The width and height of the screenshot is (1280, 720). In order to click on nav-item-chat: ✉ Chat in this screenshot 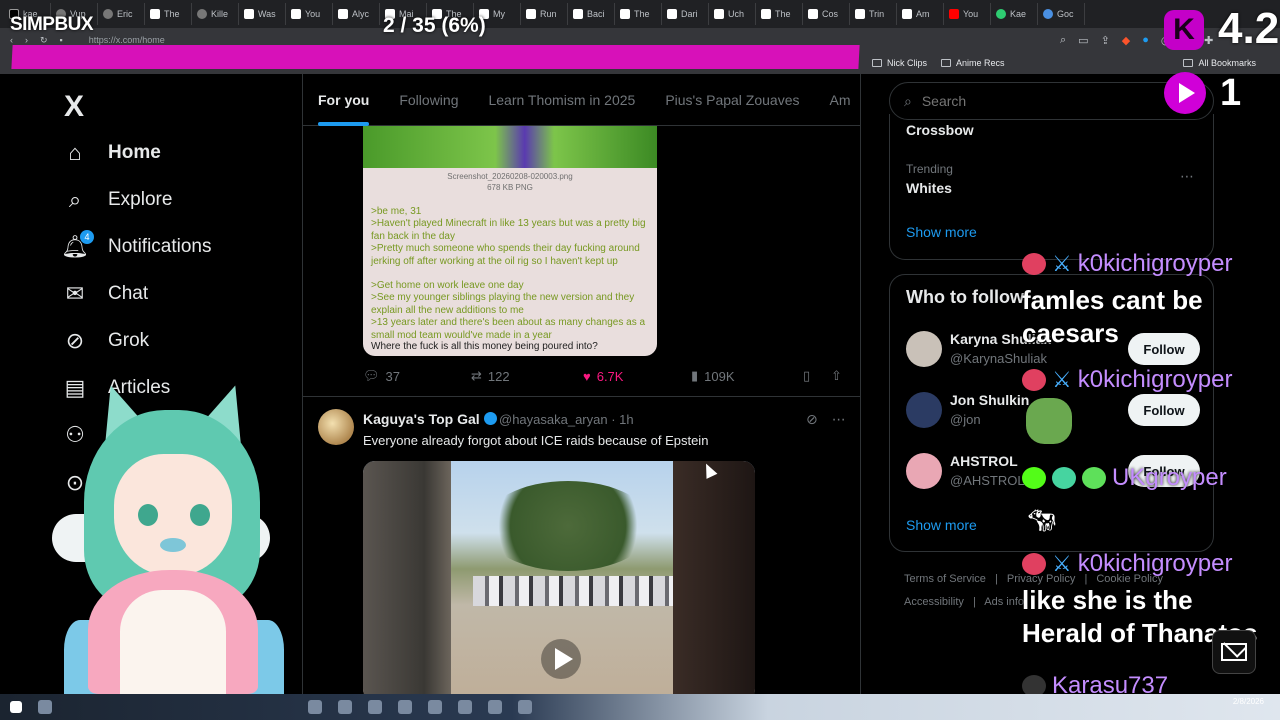, I will do `click(105, 294)`.